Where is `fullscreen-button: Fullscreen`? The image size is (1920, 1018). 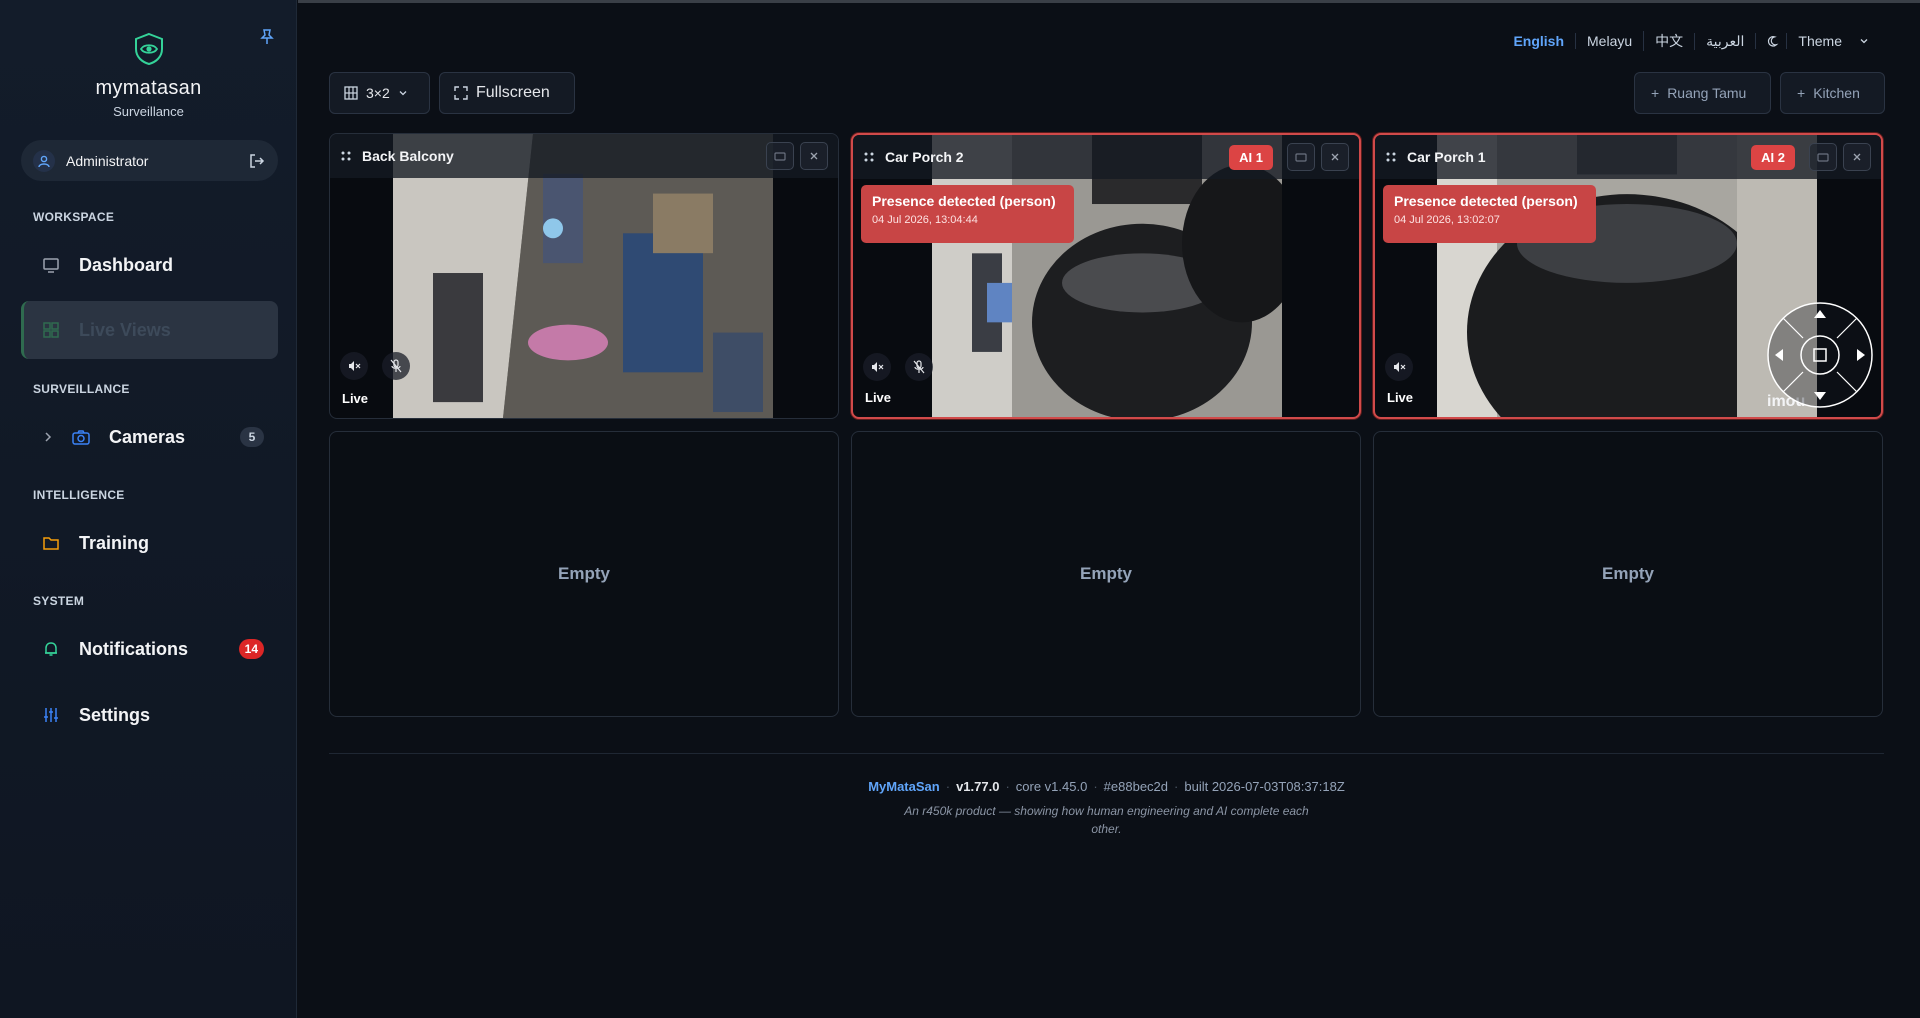
fullscreen-button: Fullscreen is located at coordinates (507, 93).